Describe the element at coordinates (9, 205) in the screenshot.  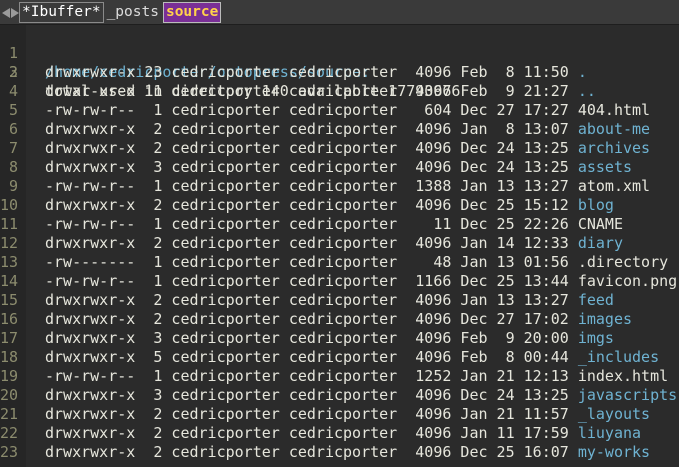
I see `line-number: 10` at that location.